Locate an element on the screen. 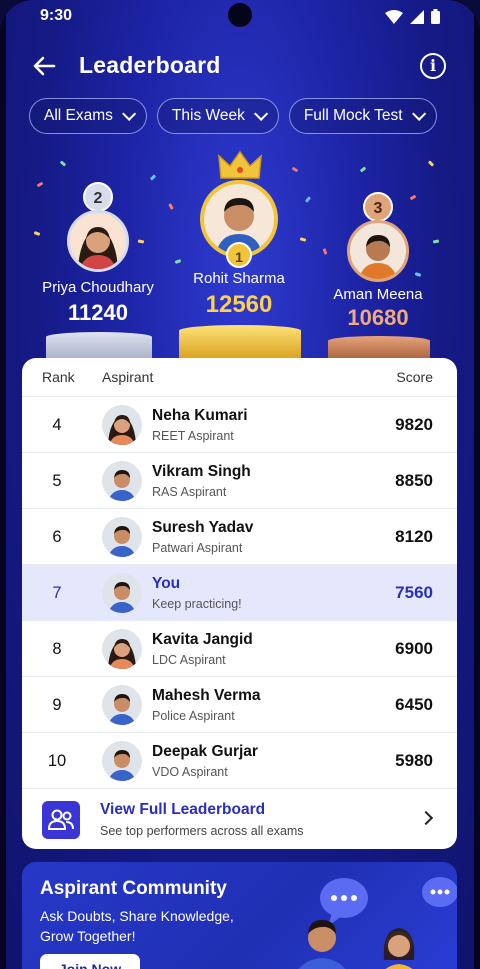  row-name: Mahesh Verma is located at coordinates (206, 695).